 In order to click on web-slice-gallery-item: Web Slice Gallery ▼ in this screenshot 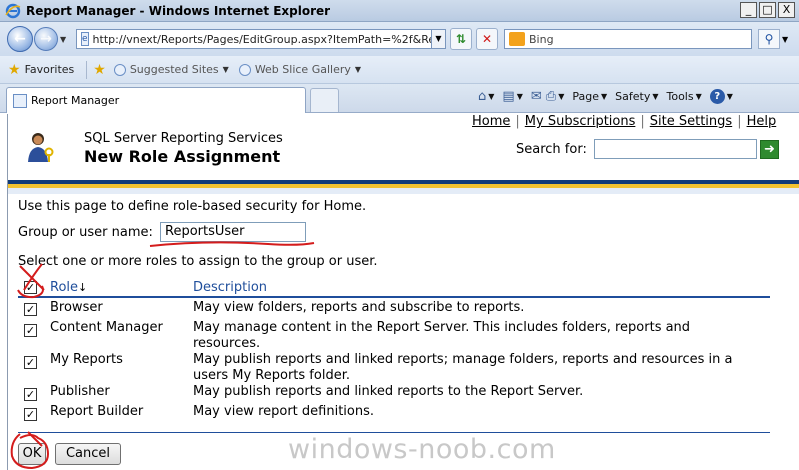, I will do `click(299, 69)`.